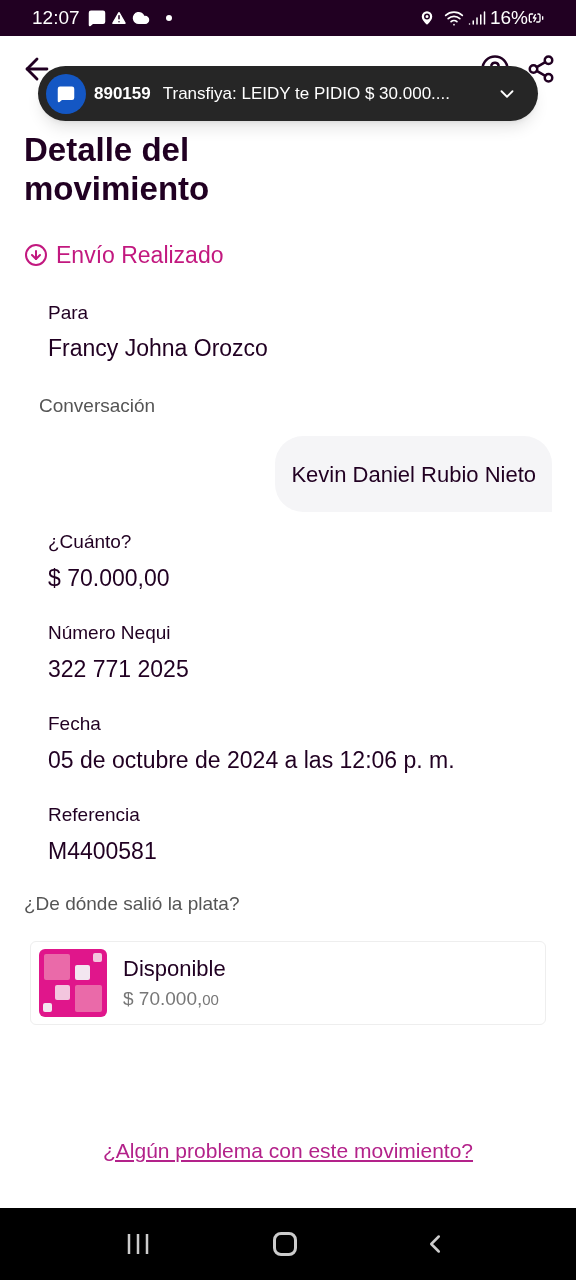 This screenshot has width=576, height=1280. Describe the element at coordinates (119, 669) in the screenshot. I see `field-value: 322 771 2025` at that location.